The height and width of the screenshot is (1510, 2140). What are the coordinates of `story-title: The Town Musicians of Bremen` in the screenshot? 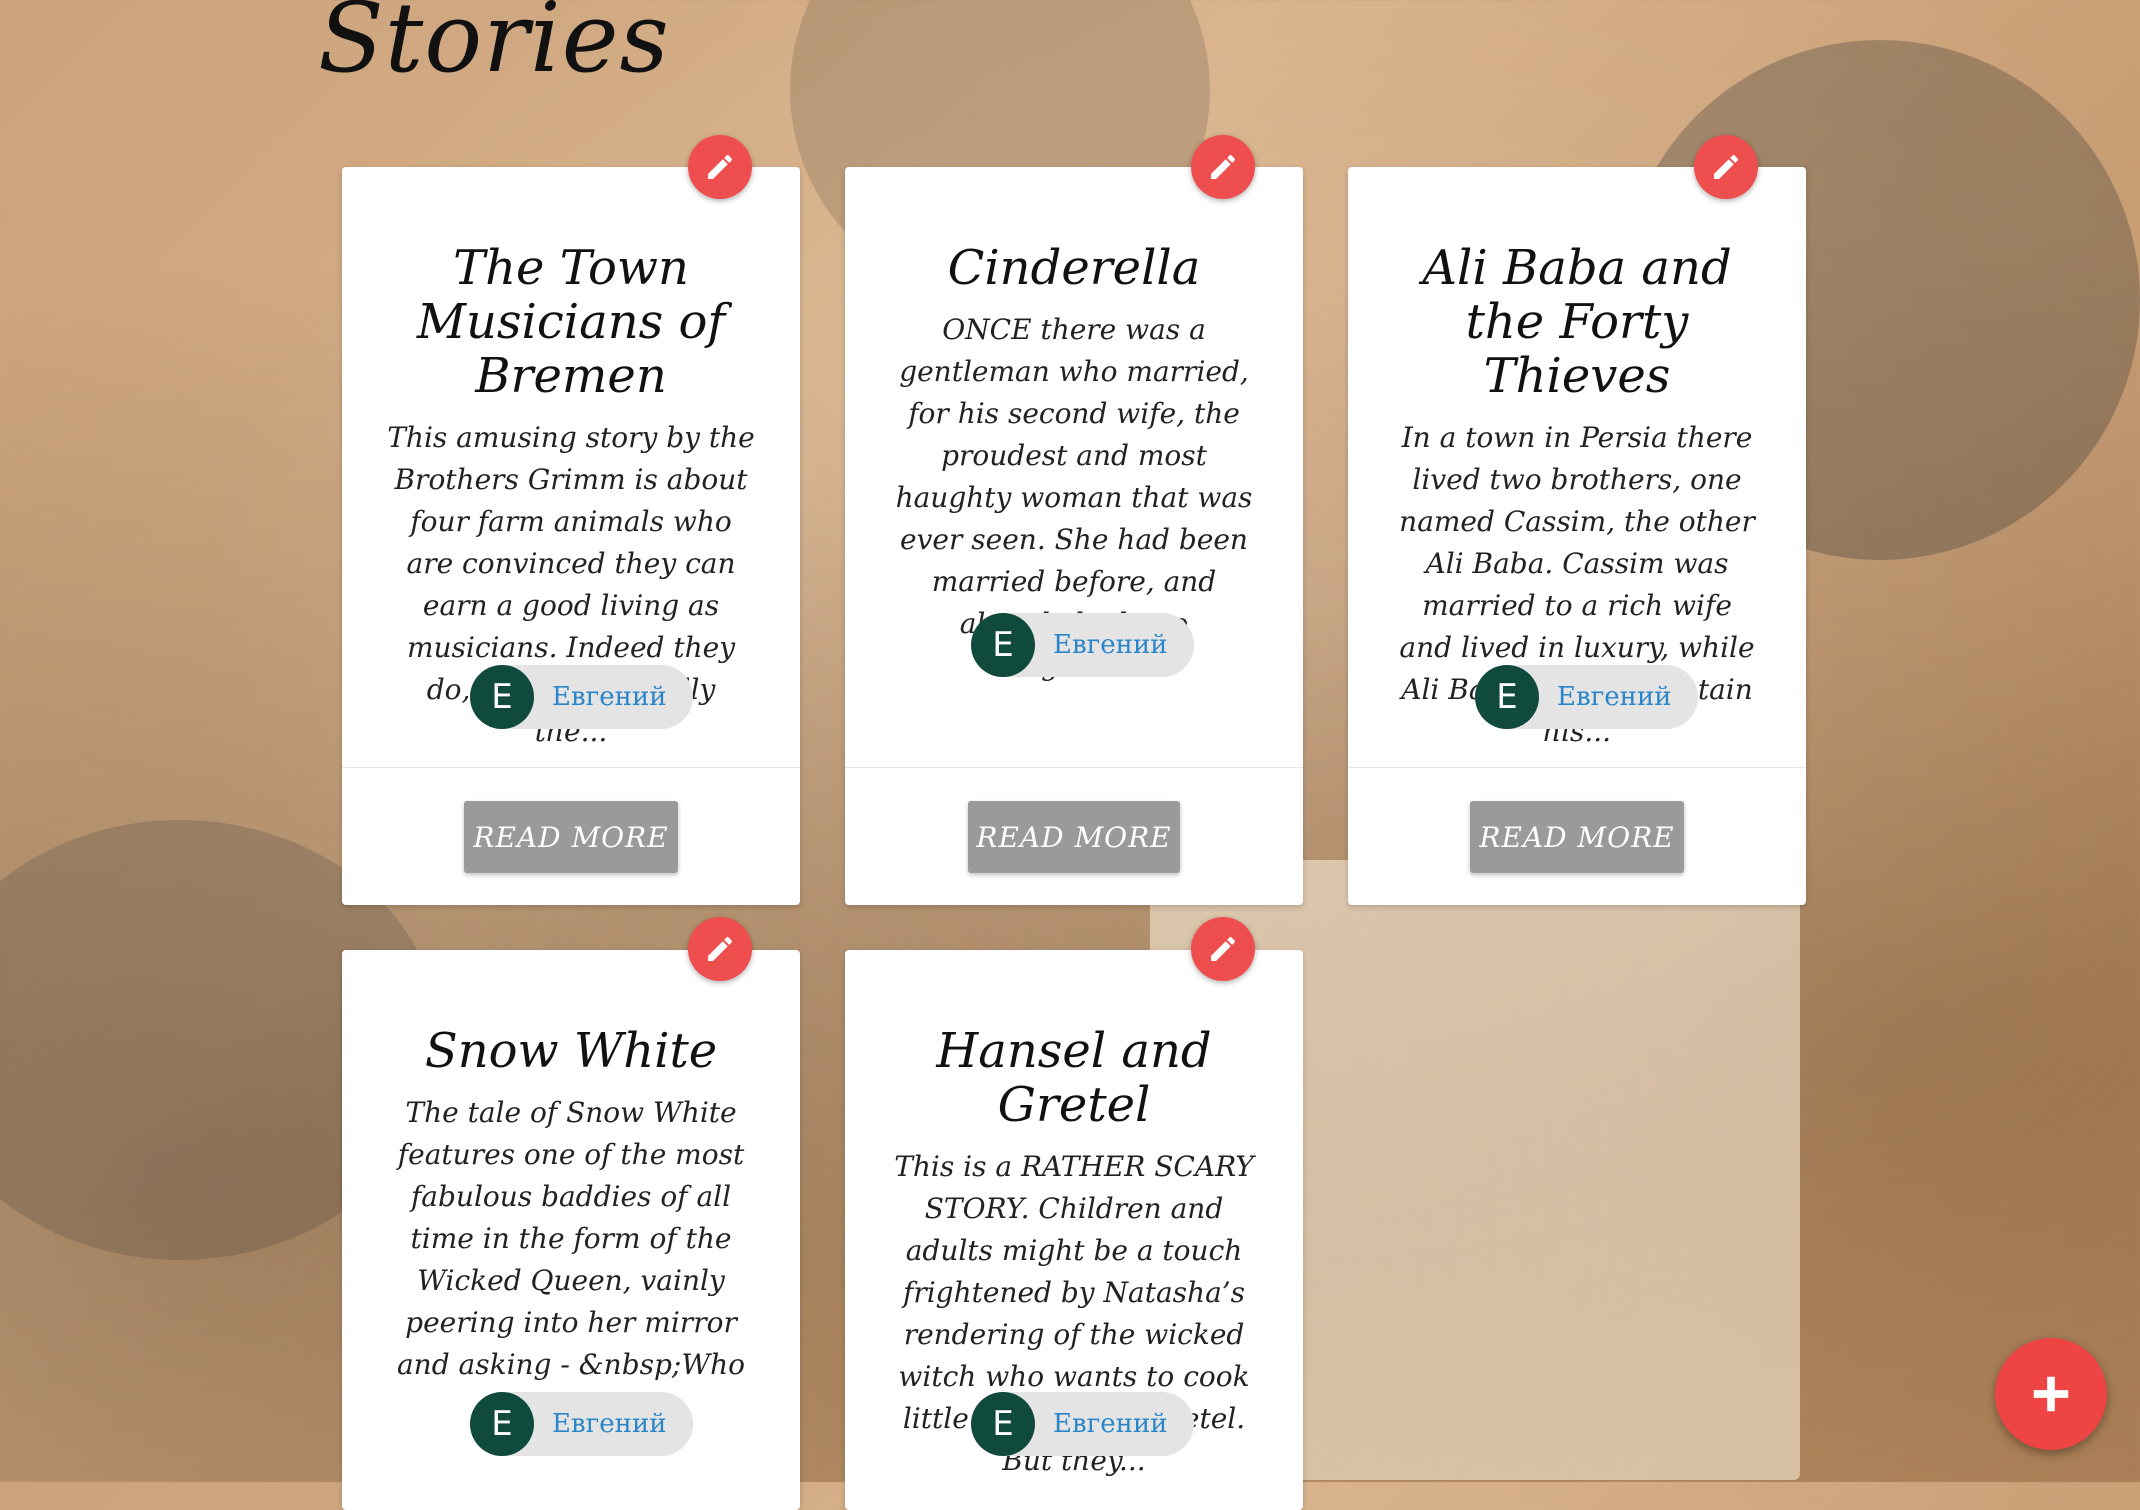 It's located at (571, 322).